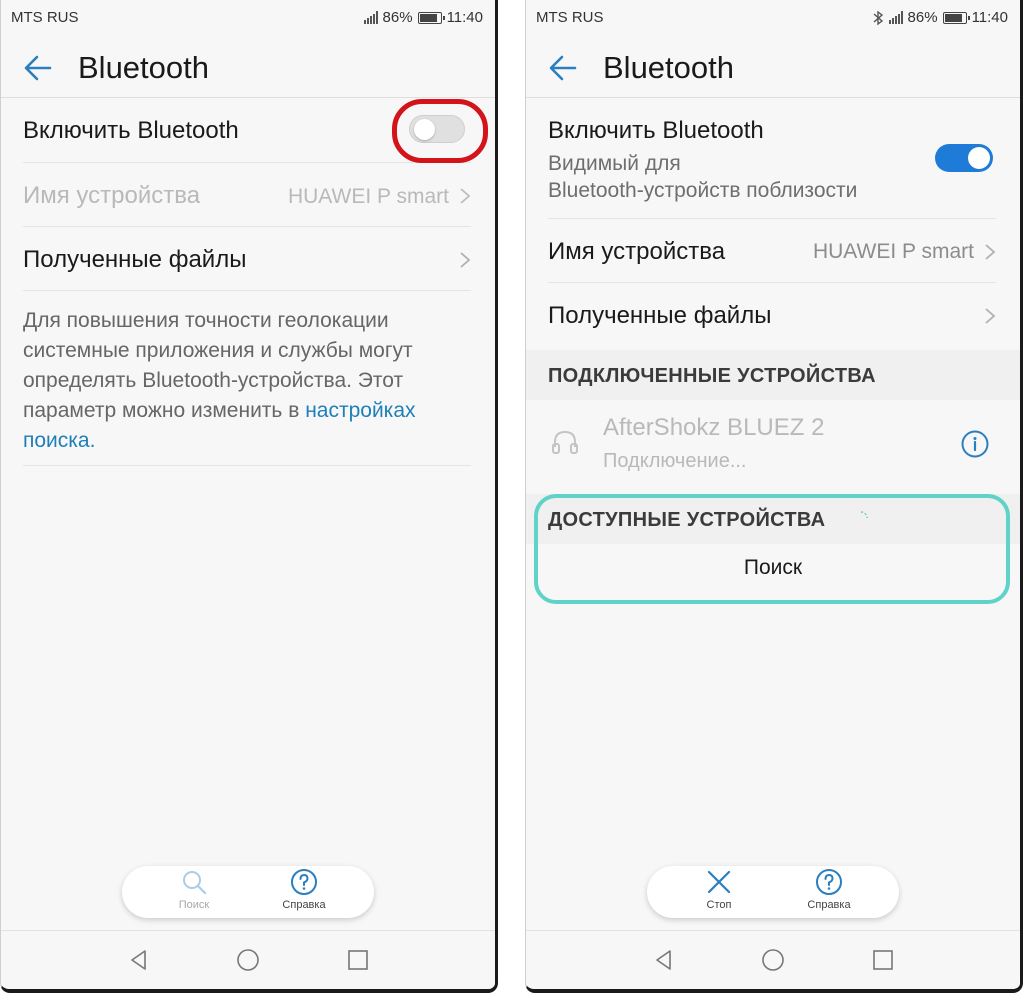 This screenshot has height=993, width=1024. Describe the element at coordinates (964, 158) in the screenshot. I see `bluetooth-toggle` at that location.